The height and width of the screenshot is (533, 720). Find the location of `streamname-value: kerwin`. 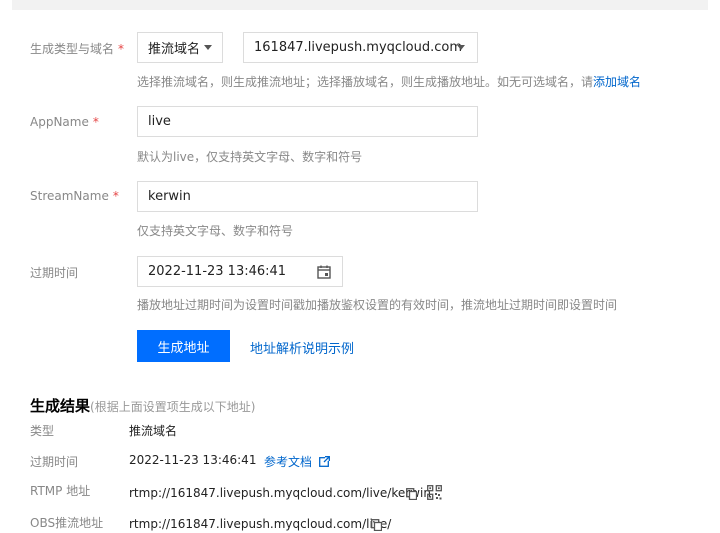

streamname-value: kerwin is located at coordinates (169, 196).